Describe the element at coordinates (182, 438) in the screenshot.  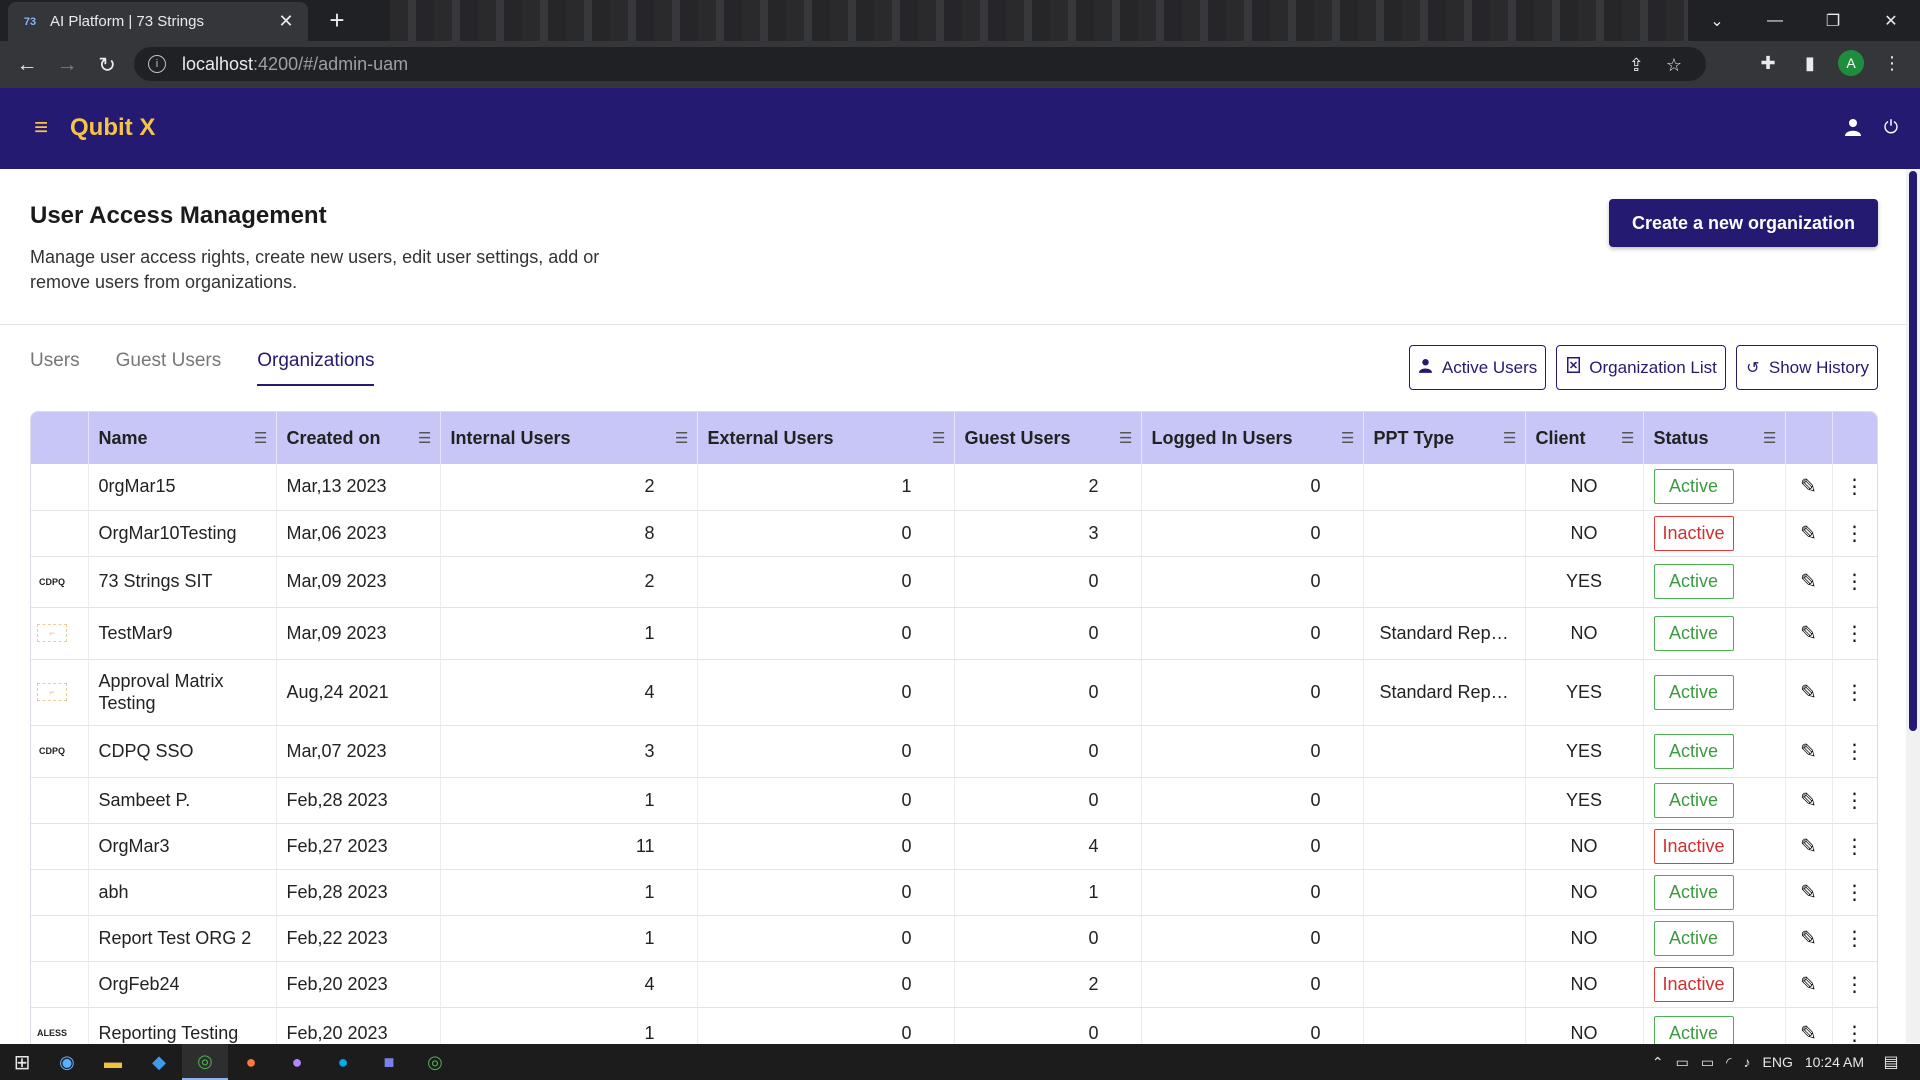
I see `col-name: Name ☰` at that location.